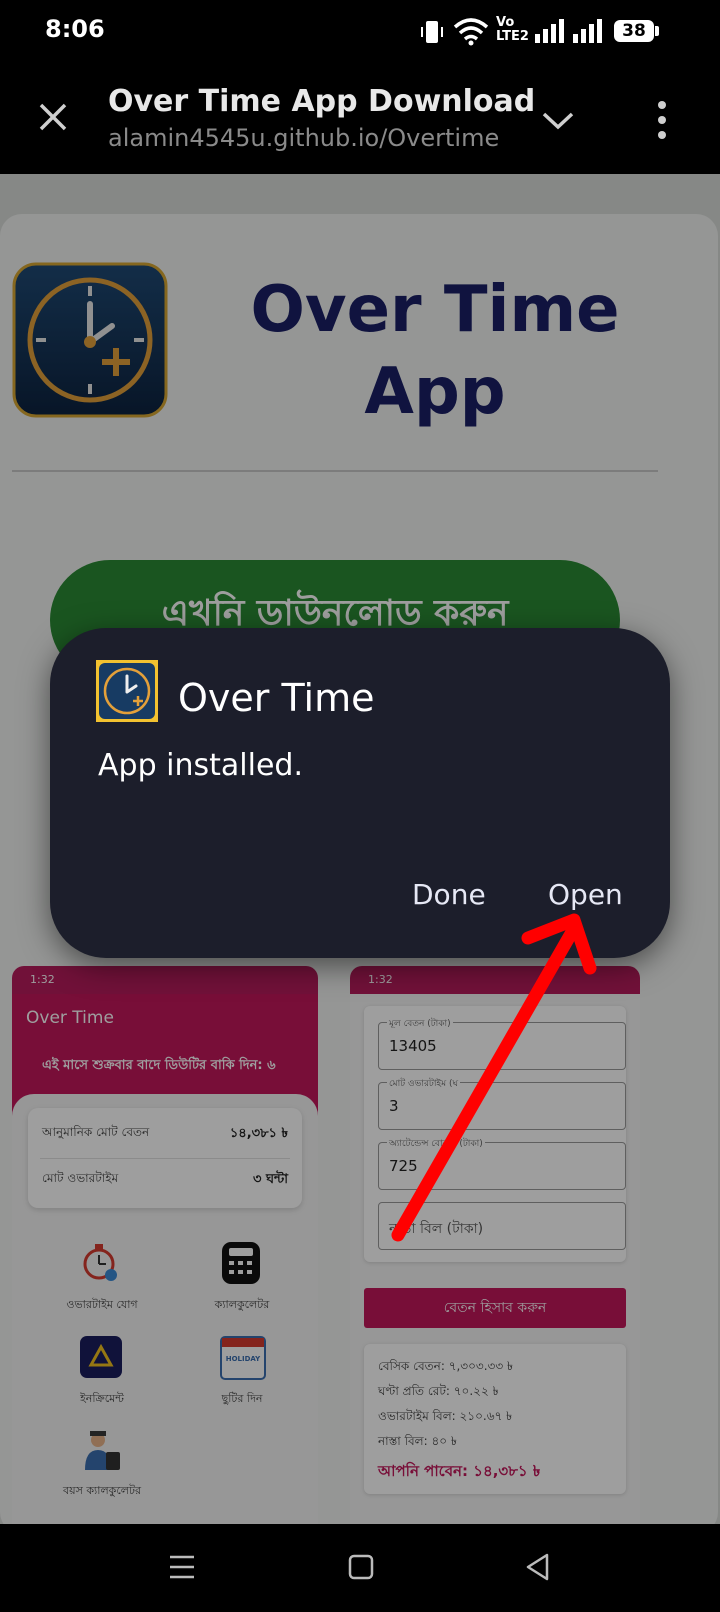 This screenshot has width=720, height=1612. I want to click on close-icon, so click(53, 117).